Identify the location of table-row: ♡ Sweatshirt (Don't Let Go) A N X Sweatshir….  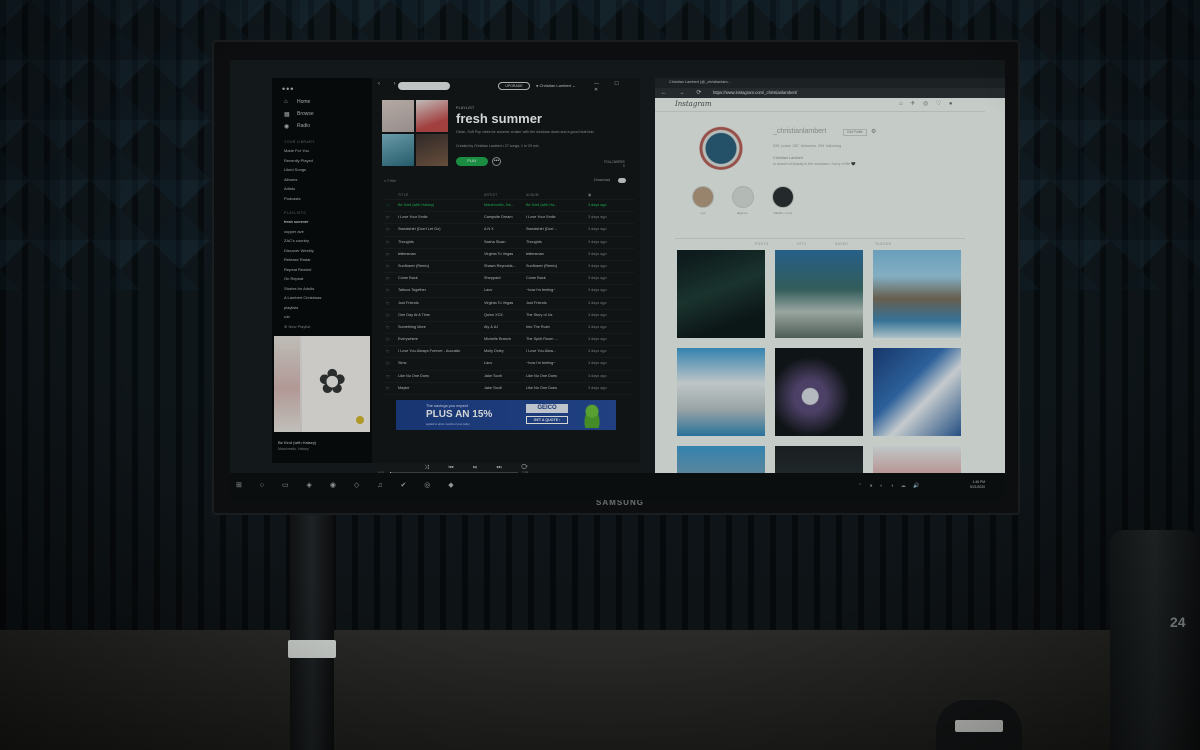
(509, 230).